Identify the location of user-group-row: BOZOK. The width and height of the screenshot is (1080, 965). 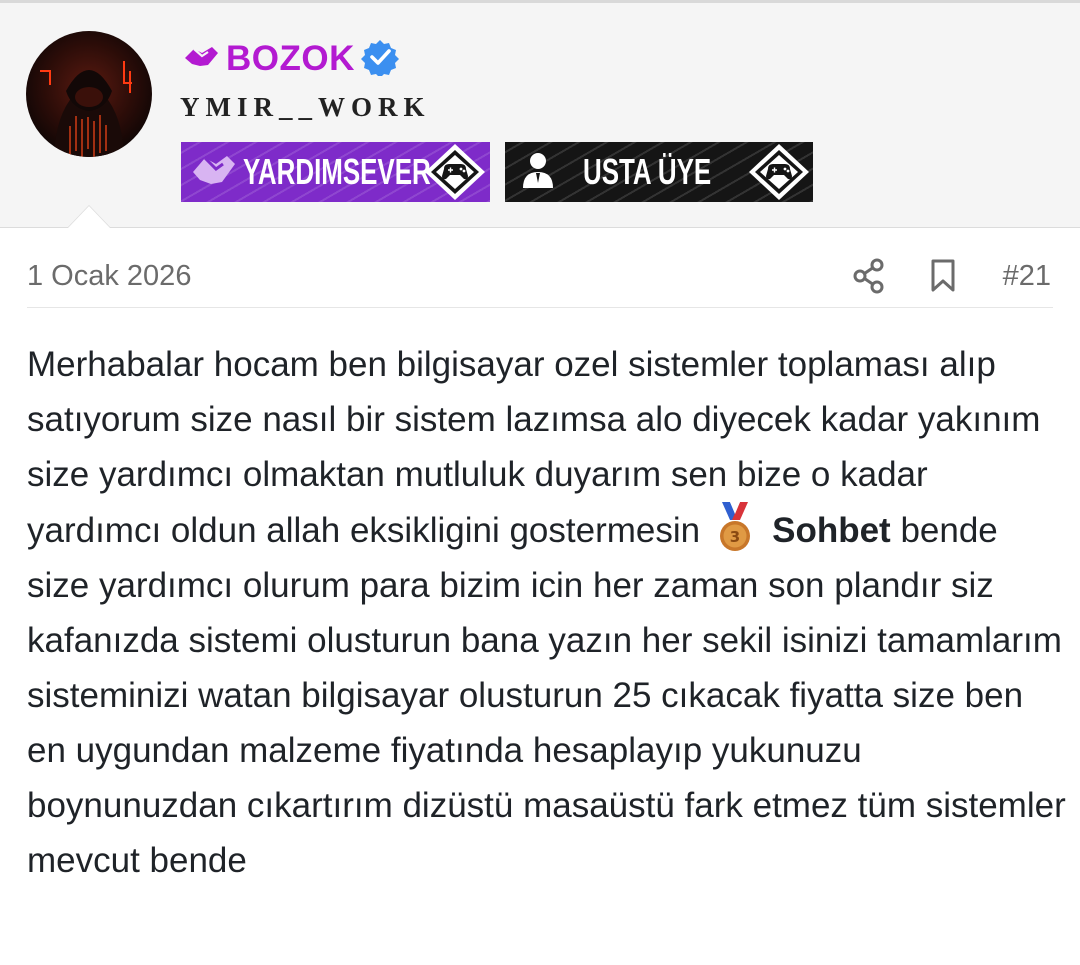
(290, 59).